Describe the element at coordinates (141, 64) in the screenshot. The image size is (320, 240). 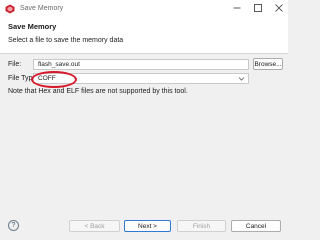
I see `file-path-input: flash_save.out` at that location.